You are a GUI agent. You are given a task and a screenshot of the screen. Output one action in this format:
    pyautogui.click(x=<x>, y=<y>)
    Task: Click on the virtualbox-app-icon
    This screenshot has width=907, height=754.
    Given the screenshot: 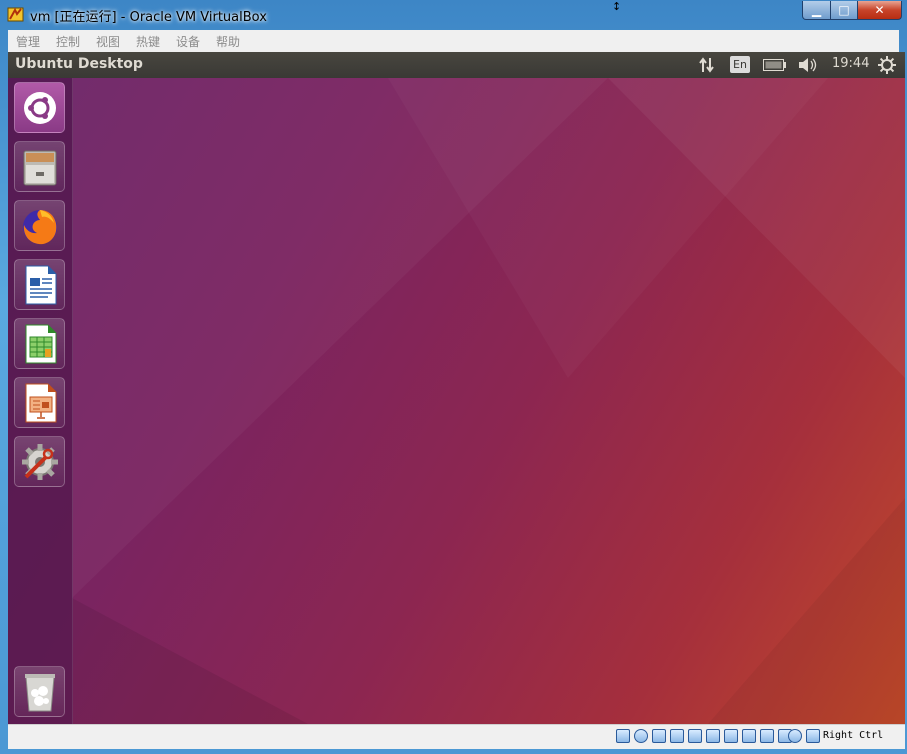 What is the action you would take?
    pyautogui.click(x=15, y=14)
    